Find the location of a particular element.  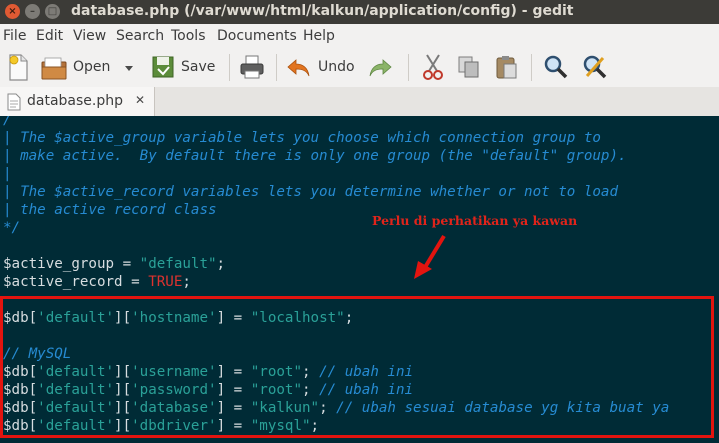

paste-icon is located at coordinates (506, 67).